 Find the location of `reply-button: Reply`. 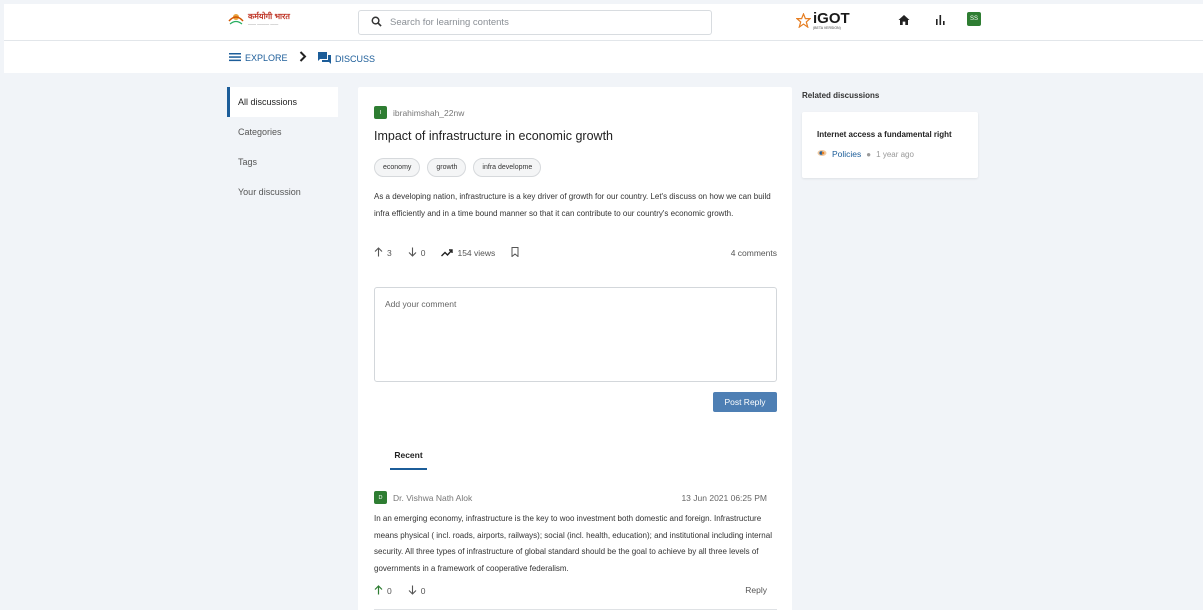

reply-button: Reply is located at coordinates (756, 590).